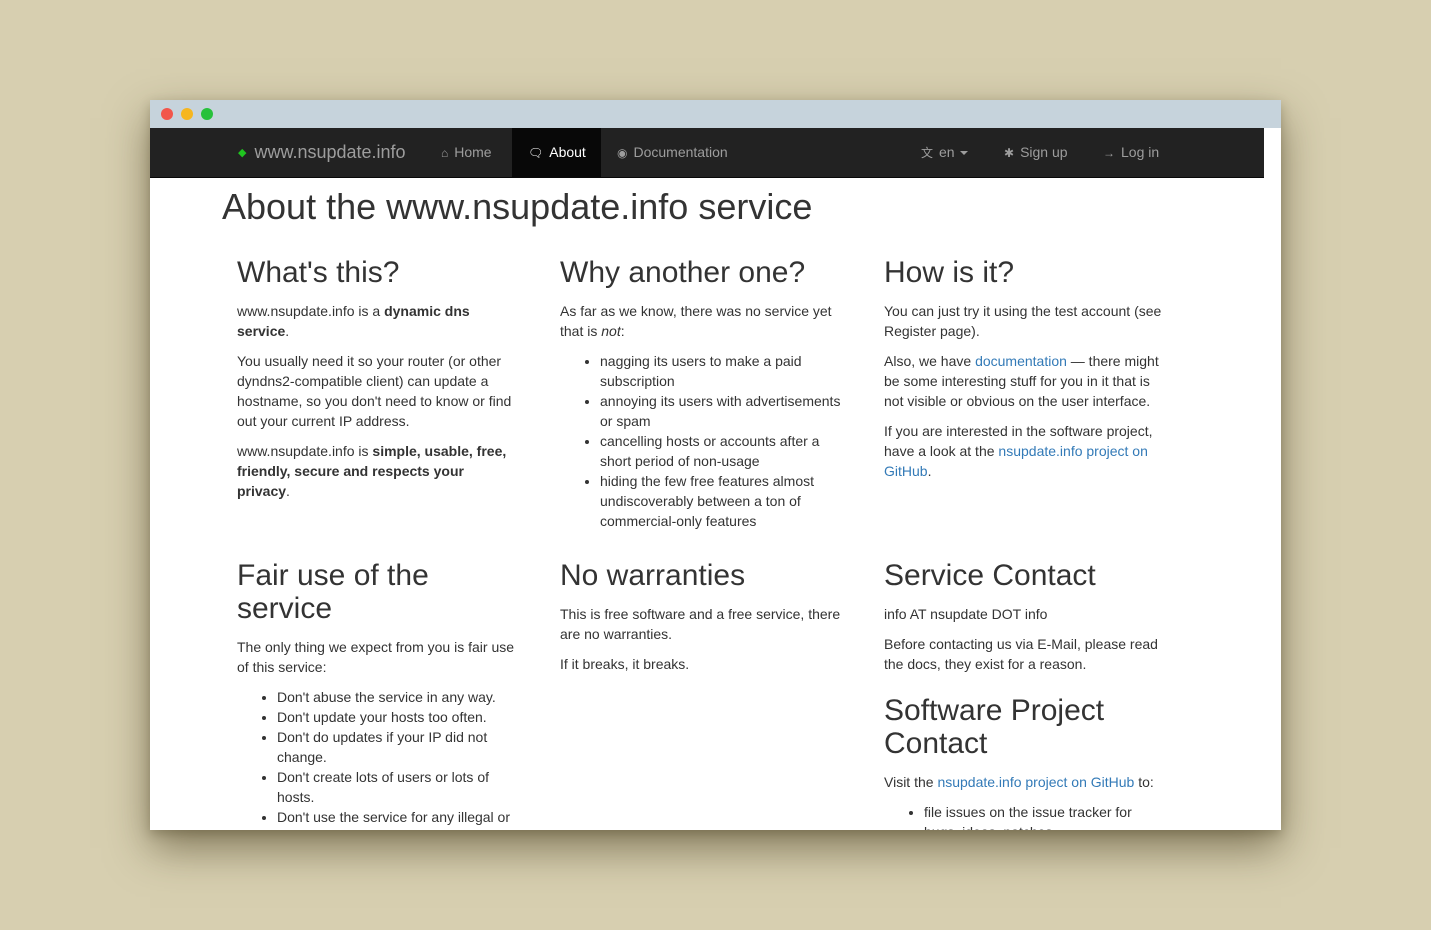 The width and height of the screenshot is (1431, 930). I want to click on why-another-intro-em: not, so click(611, 331).